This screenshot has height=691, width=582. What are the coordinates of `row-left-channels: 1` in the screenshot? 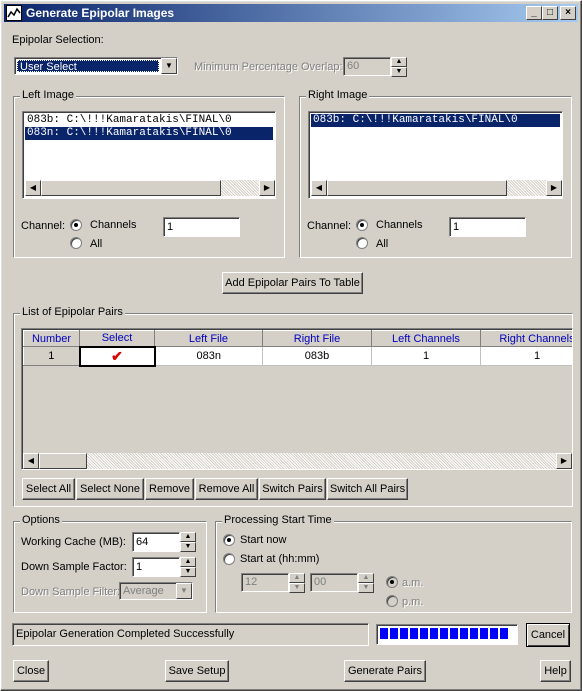 It's located at (426, 356).